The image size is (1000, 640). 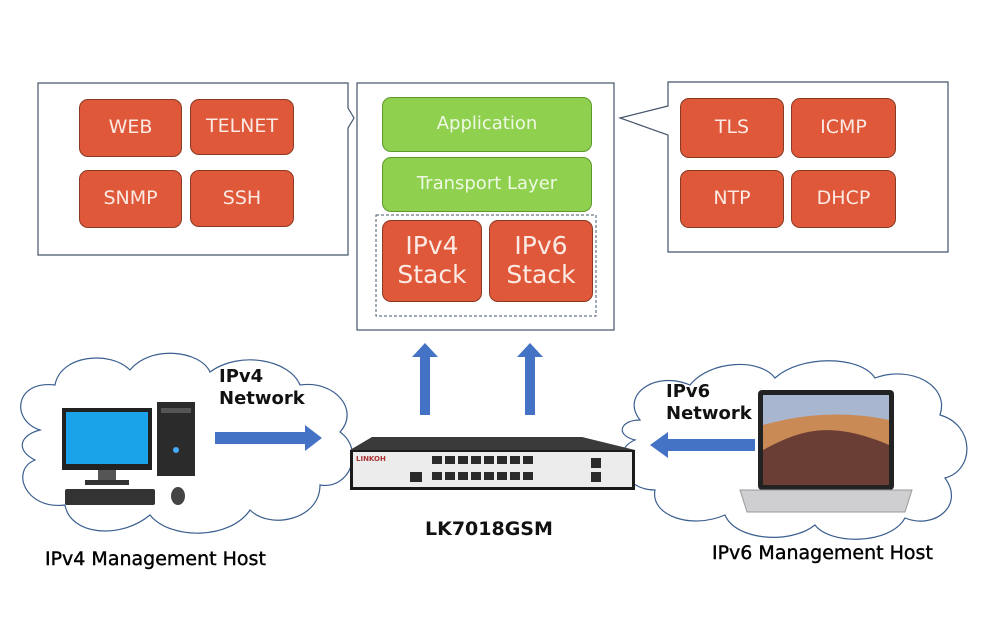 What do you see at coordinates (783, 167) in the screenshot?
I see `right-callout` at bounding box center [783, 167].